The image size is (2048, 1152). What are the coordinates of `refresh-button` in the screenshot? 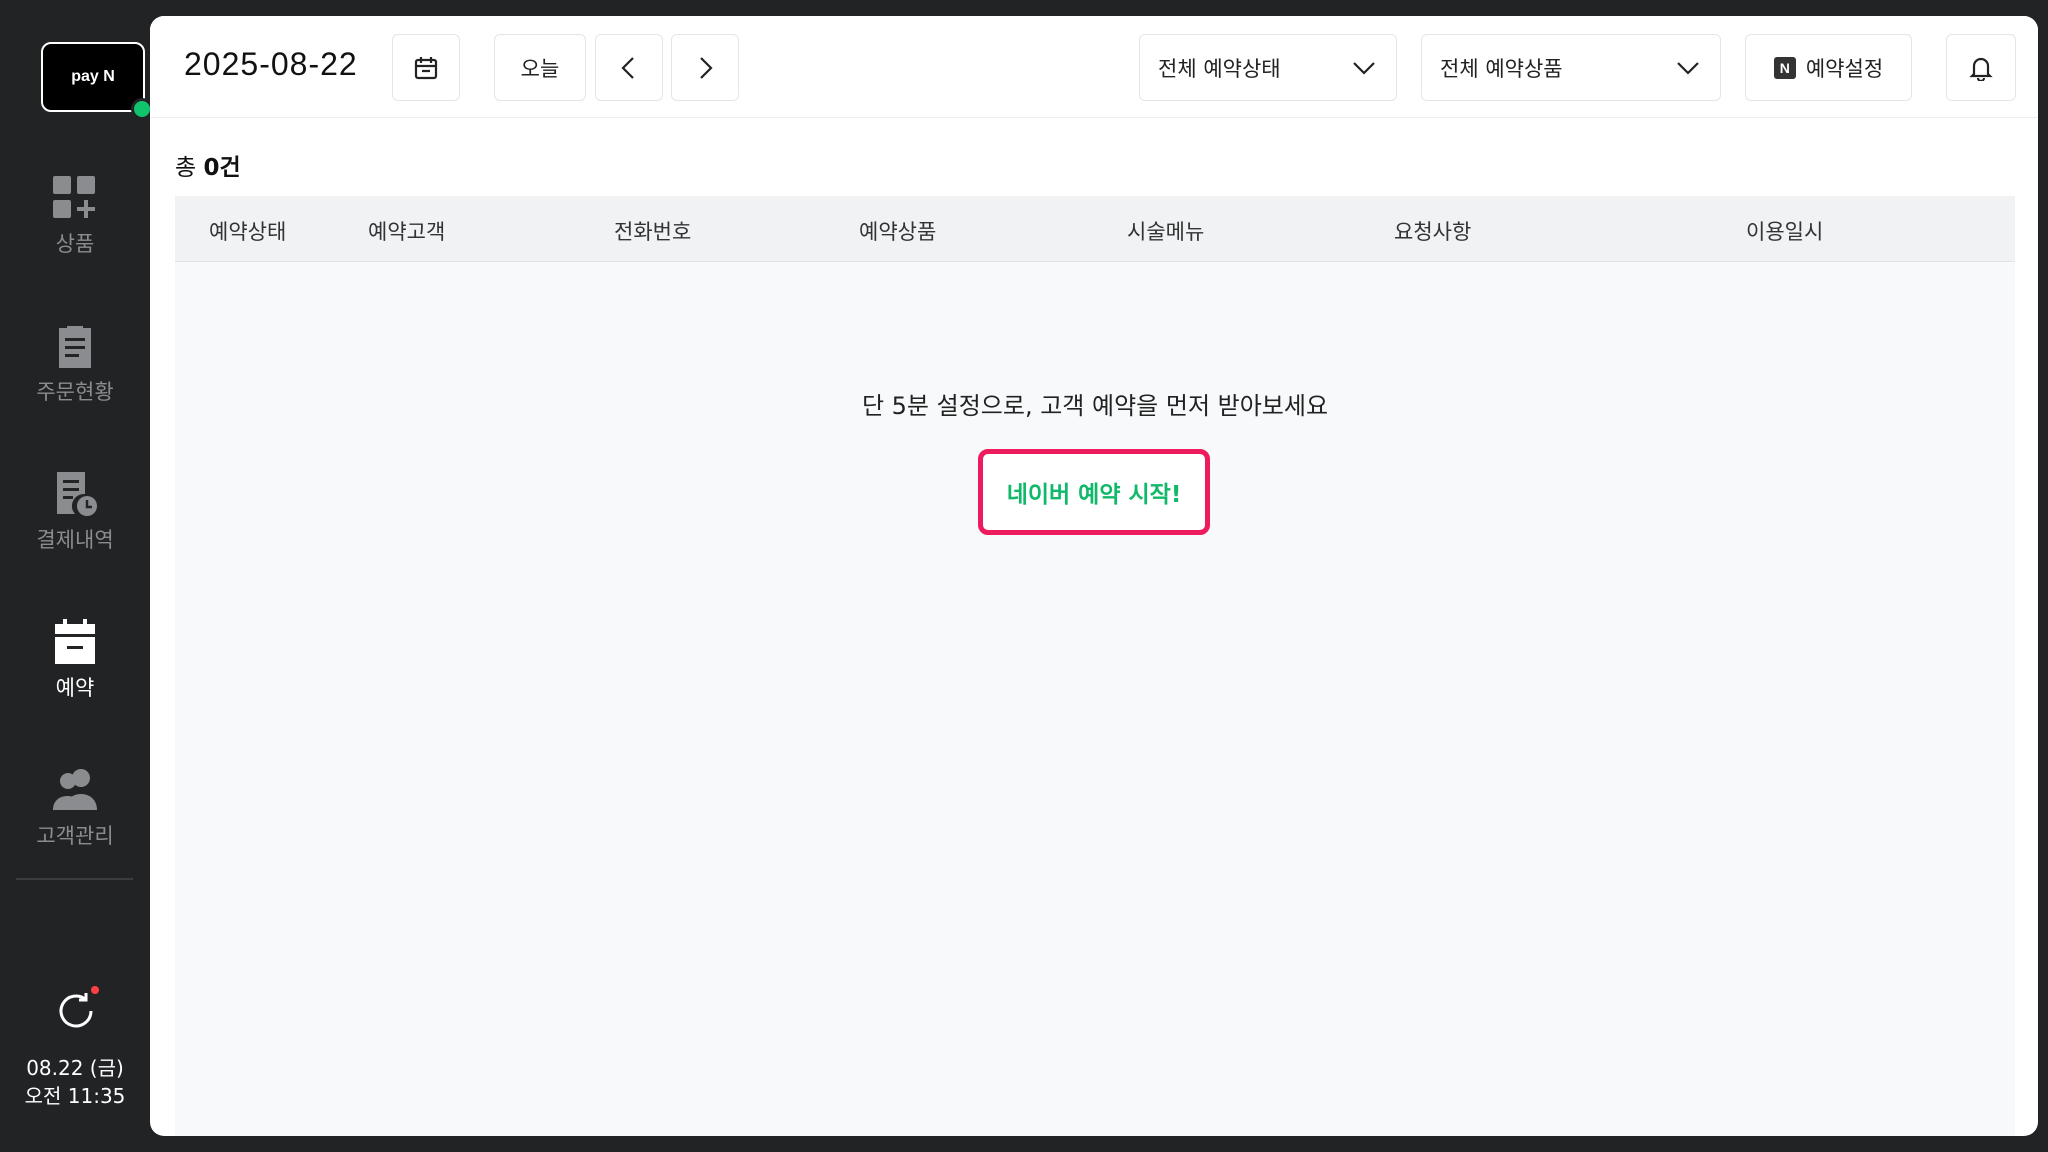 It's located at (77, 1009).